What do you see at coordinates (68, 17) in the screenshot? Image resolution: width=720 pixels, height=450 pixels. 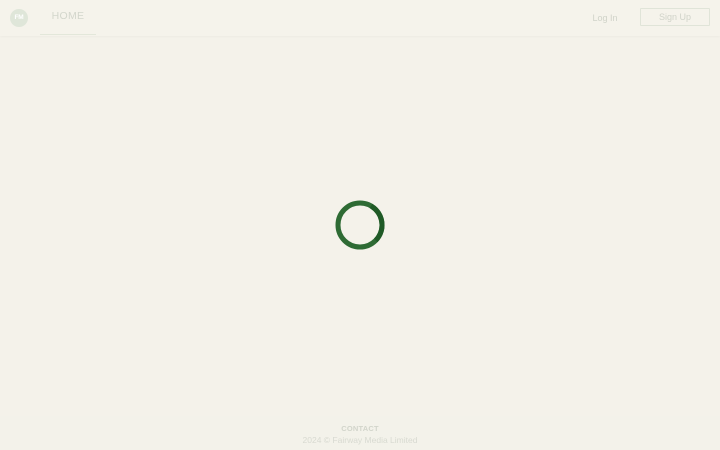 I see `nav-home-link: HOME` at bounding box center [68, 17].